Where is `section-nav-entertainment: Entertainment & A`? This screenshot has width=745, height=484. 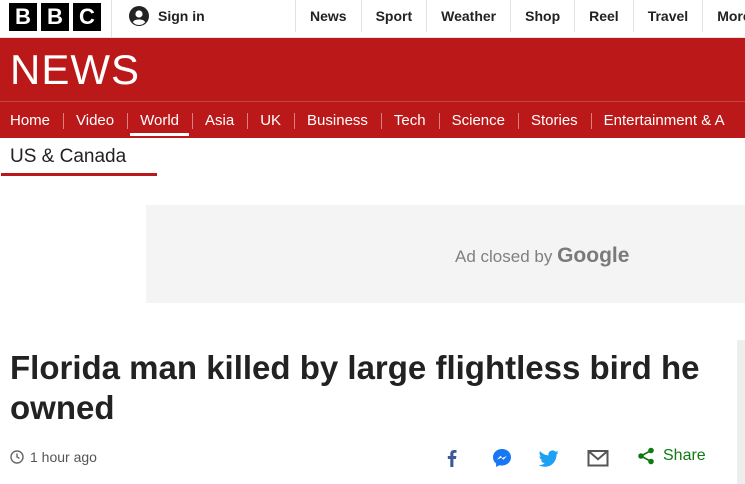
section-nav-entertainment: Entertainment & A is located at coordinates (664, 120).